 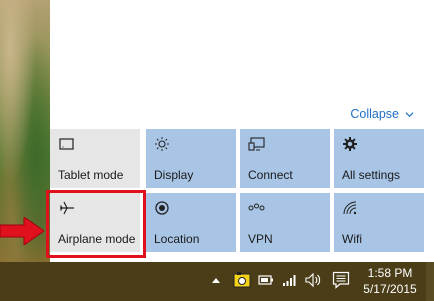 What do you see at coordinates (191, 222) in the screenshot?
I see `location-tile: Location` at bounding box center [191, 222].